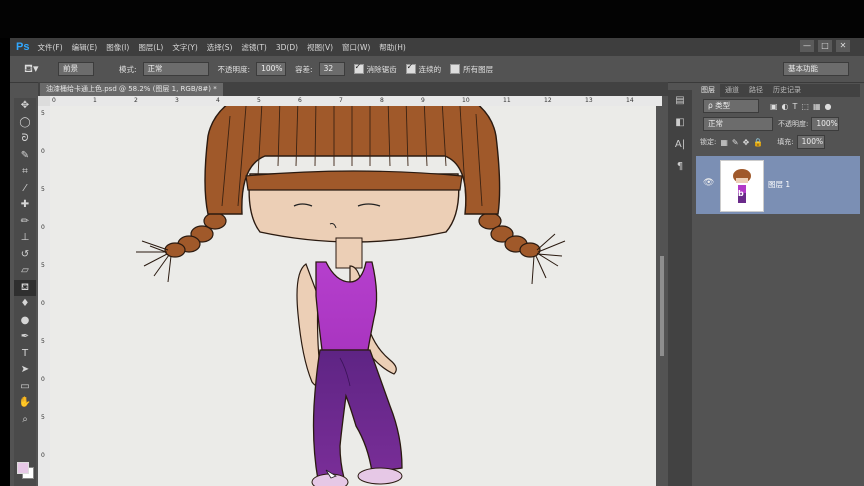 This screenshot has height=486, width=864. I want to click on eyedropper-tool-icon: ⁄, so click(25, 189).